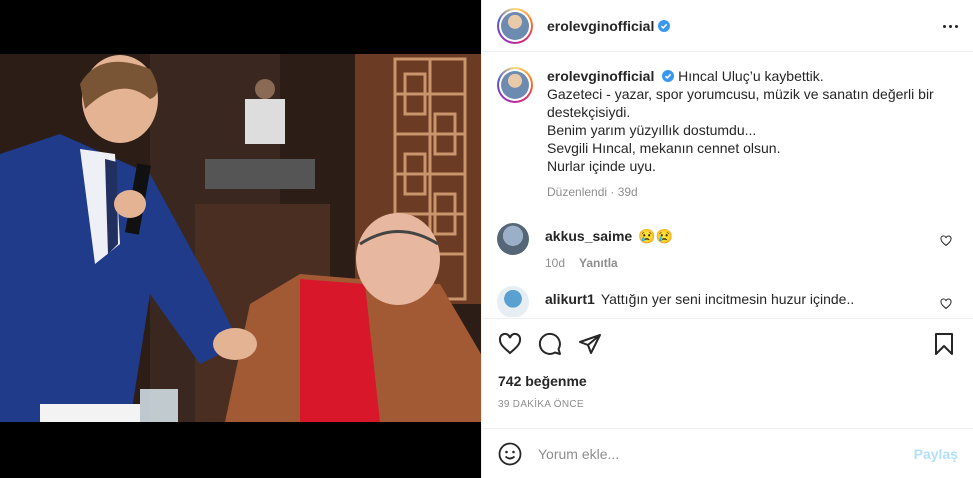  What do you see at coordinates (550, 344) in the screenshot?
I see `comment-icon` at bounding box center [550, 344].